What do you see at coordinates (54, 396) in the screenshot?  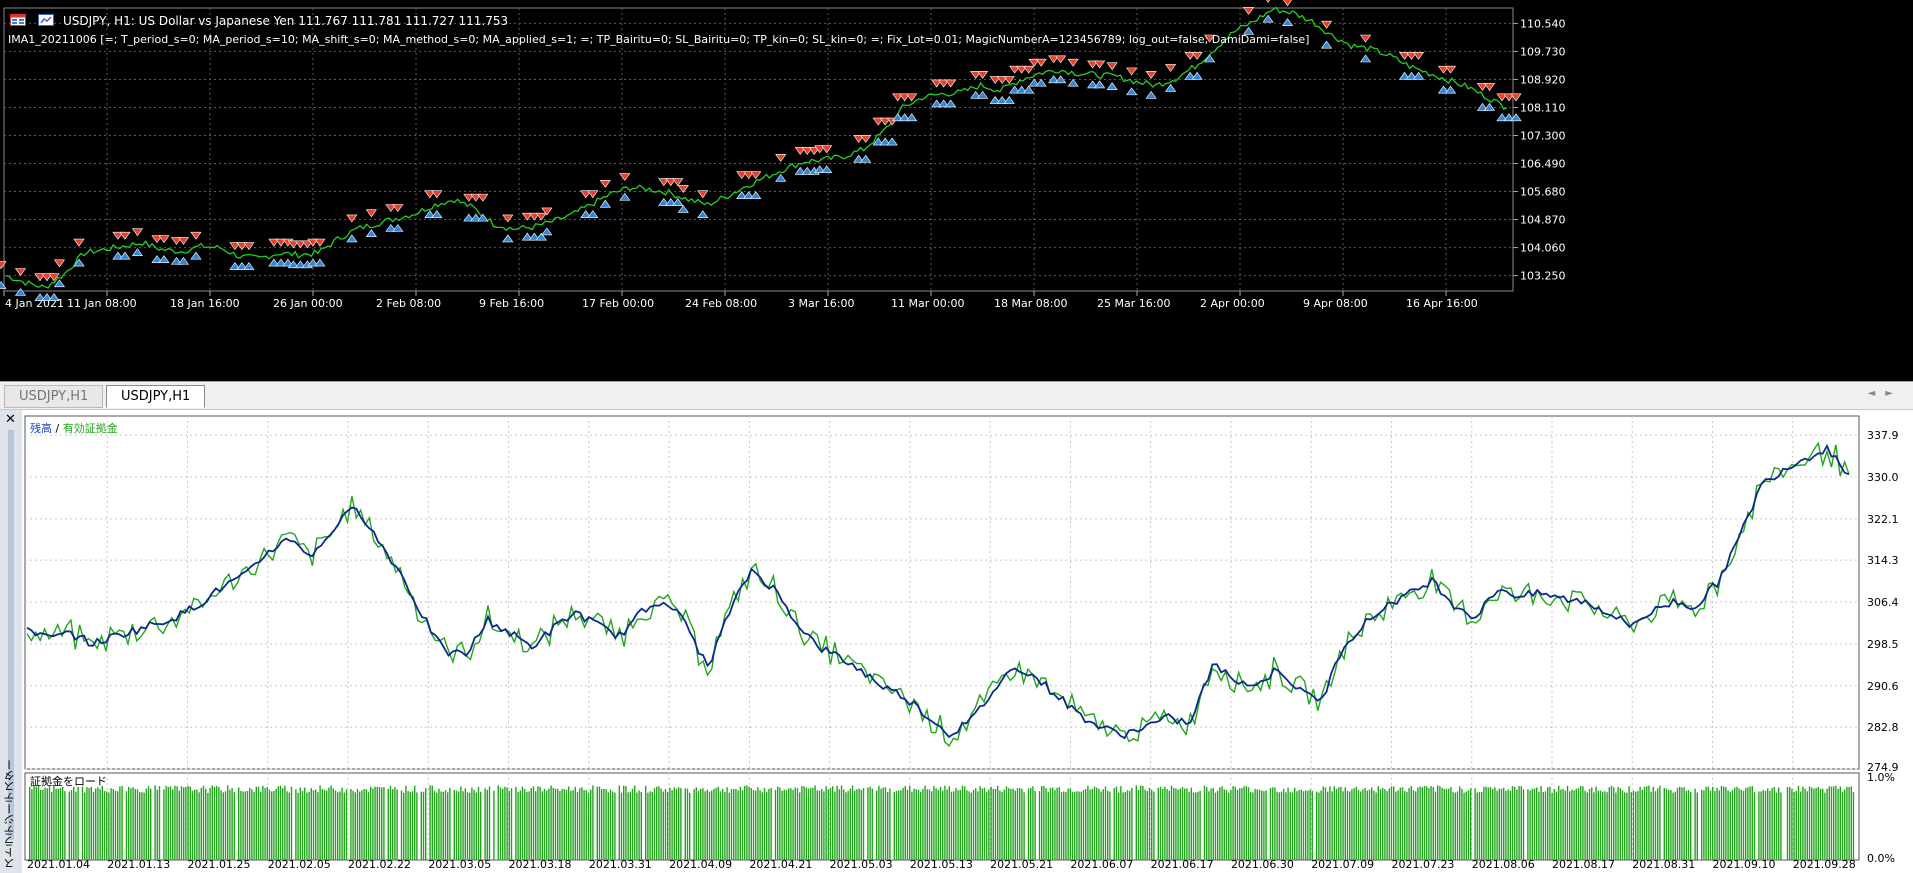 I see `tab-usdjpy-h1-first: USDJPY,H1` at bounding box center [54, 396].